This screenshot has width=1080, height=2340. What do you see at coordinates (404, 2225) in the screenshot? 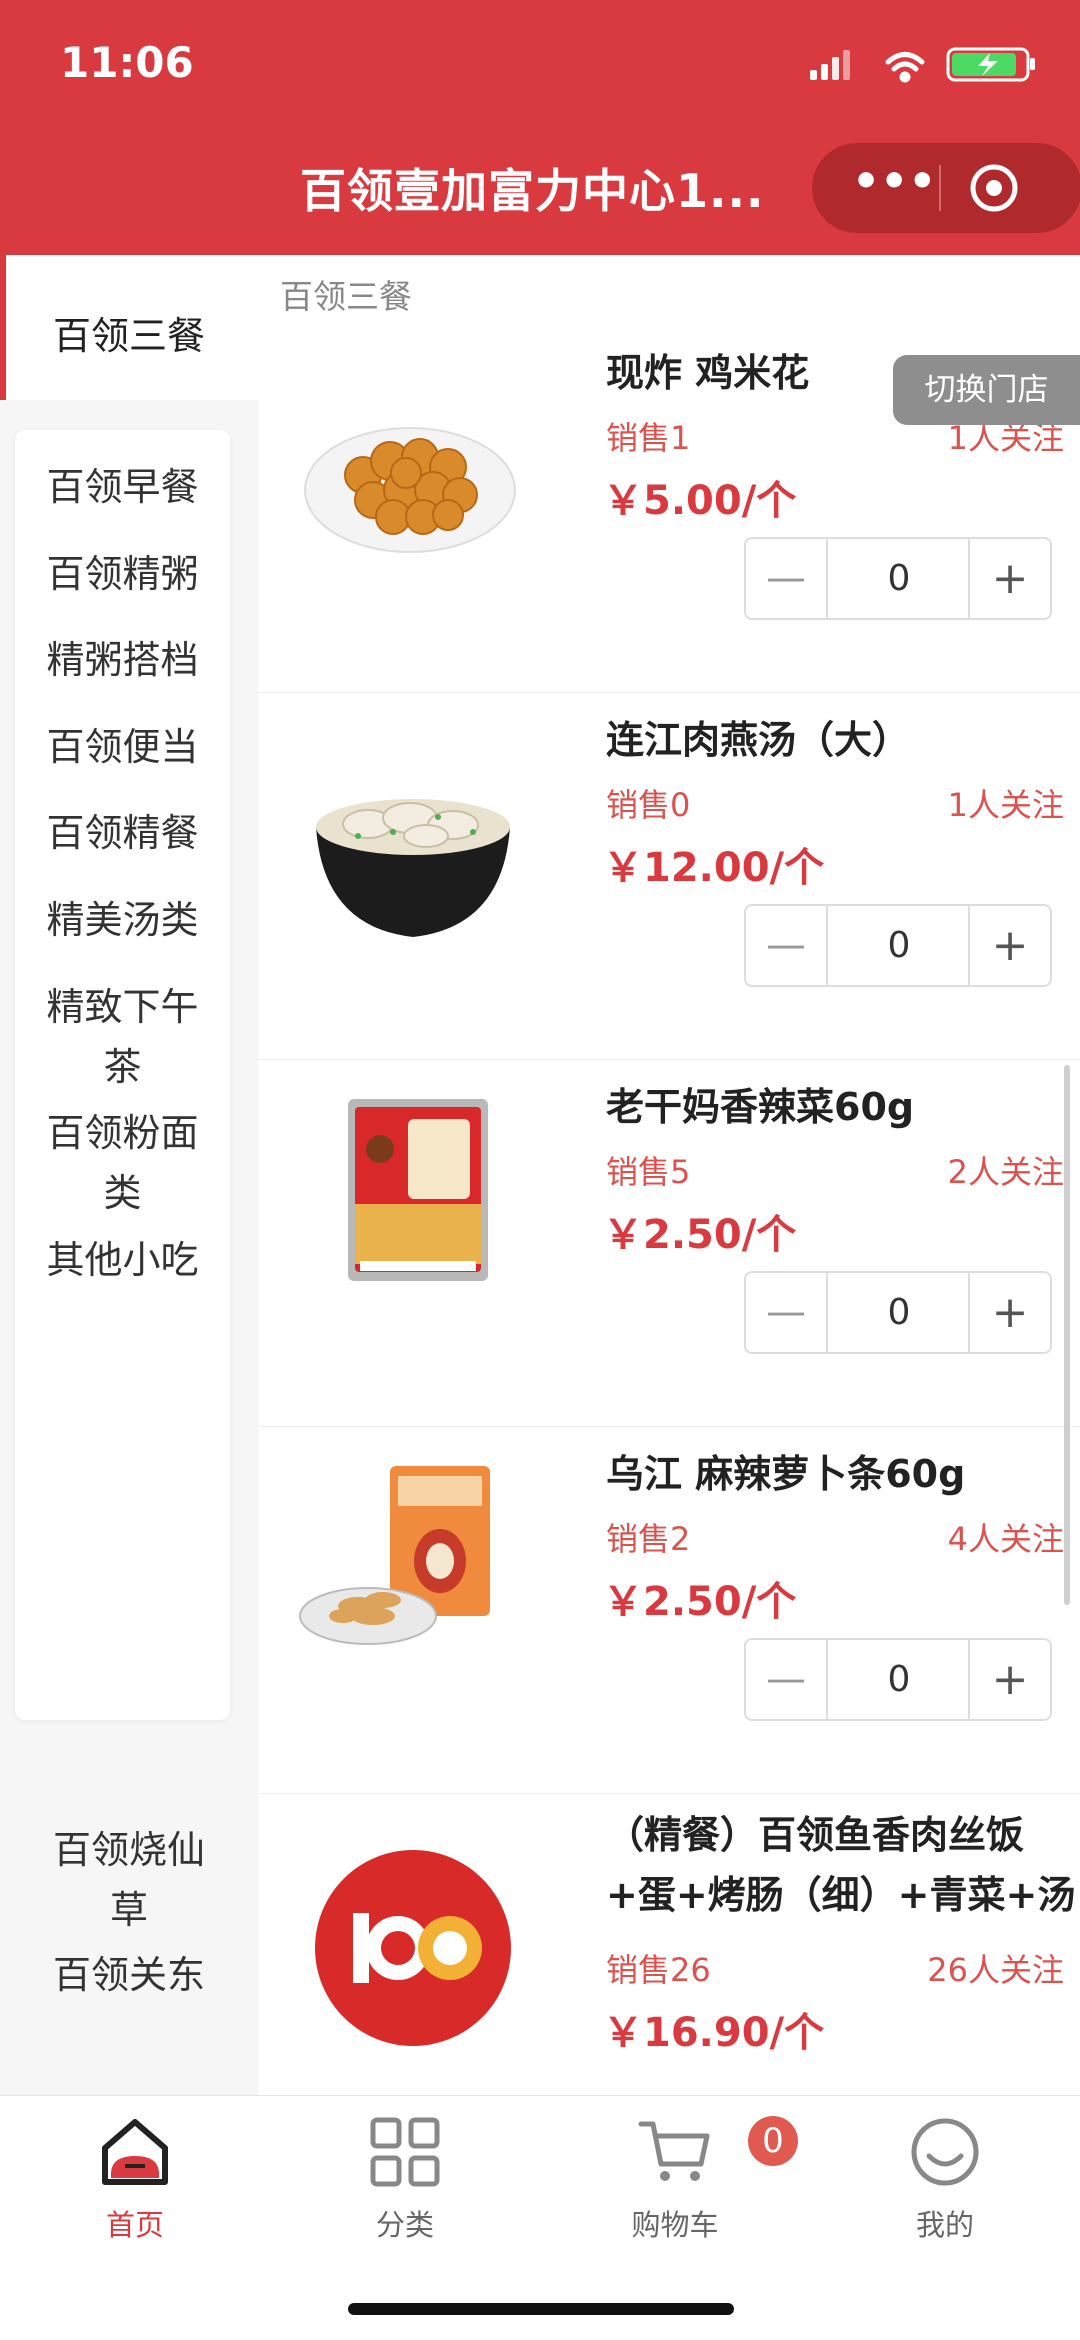
I see `tab-label: 分类` at bounding box center [404, 2225].